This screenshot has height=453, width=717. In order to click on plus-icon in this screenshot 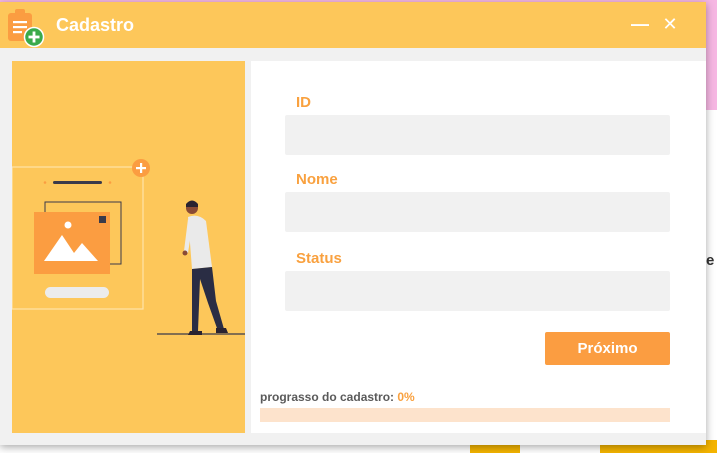, I will do `click(141, 168)`.